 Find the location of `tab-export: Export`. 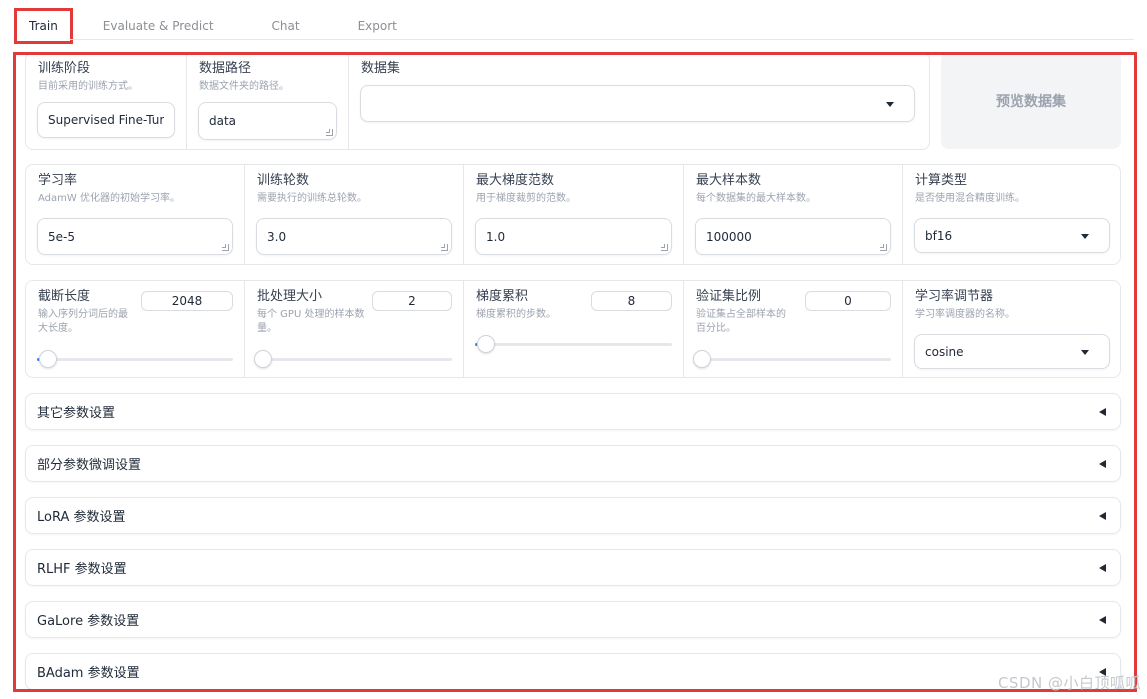

tab-export: Export is located at coordinates (377, 26).